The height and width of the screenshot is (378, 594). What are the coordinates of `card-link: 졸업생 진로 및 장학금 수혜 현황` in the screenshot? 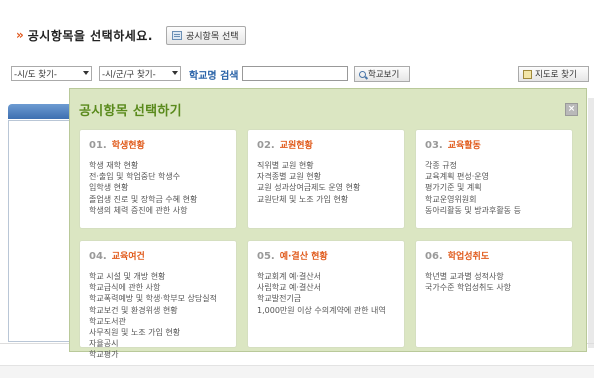 It's located at (158, 199).